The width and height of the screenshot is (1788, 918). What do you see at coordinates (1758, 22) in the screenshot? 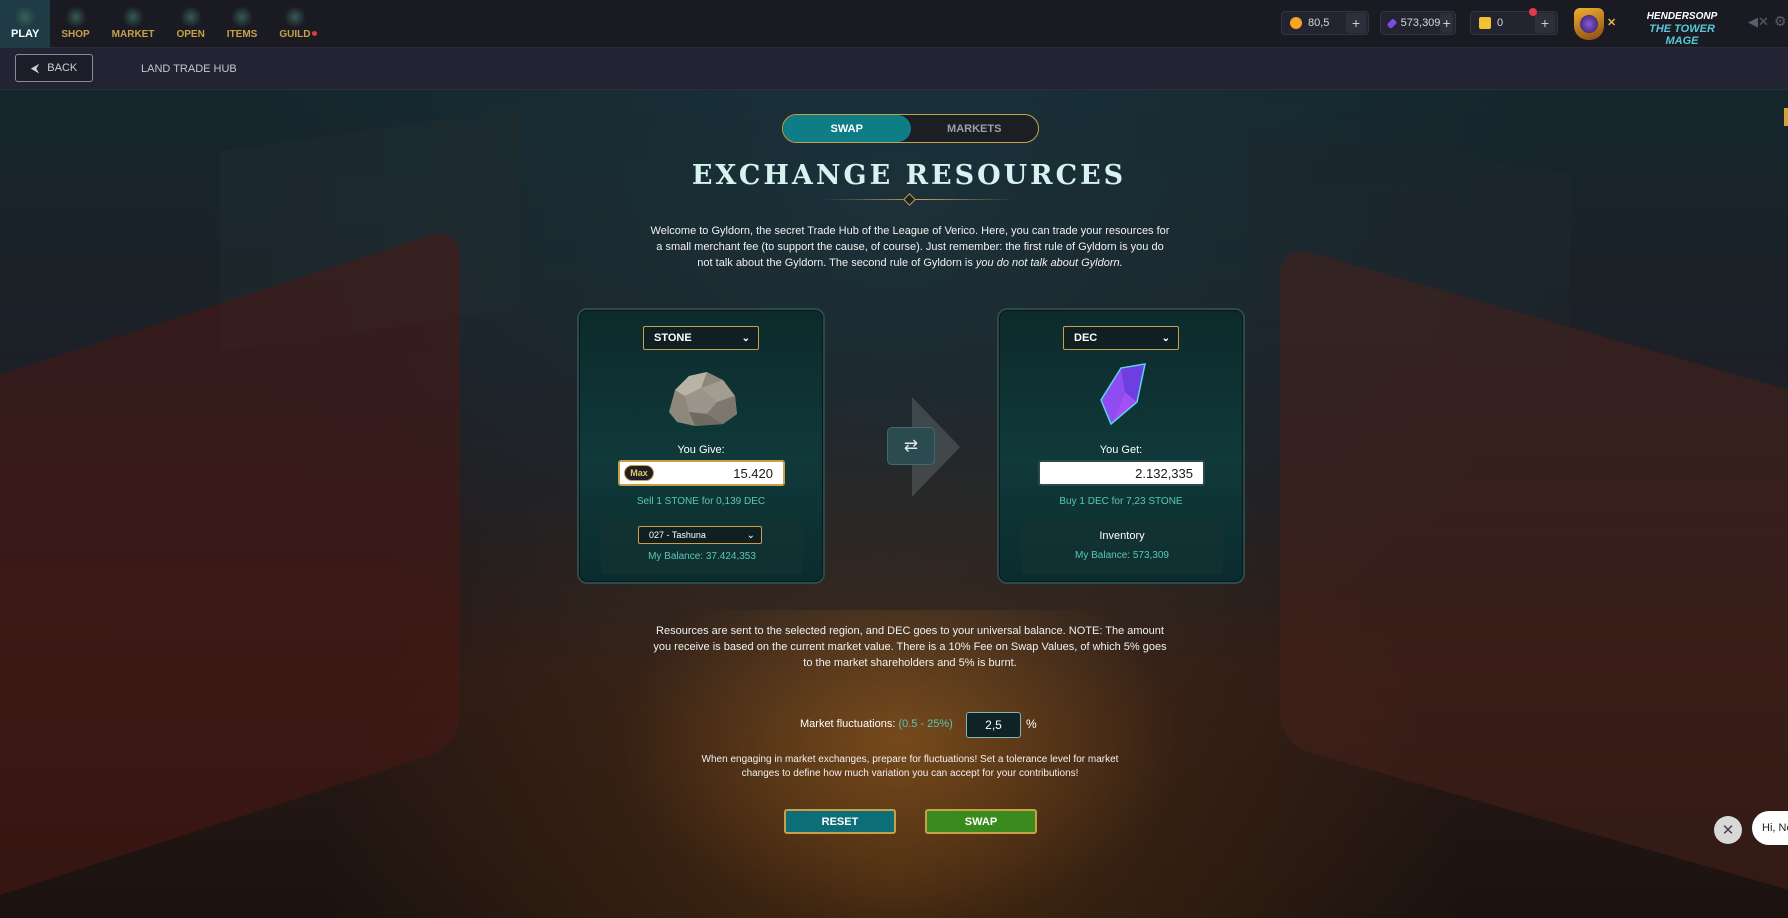
I see `mute-icon: ◀✕` at bounding box center [1758, 22].